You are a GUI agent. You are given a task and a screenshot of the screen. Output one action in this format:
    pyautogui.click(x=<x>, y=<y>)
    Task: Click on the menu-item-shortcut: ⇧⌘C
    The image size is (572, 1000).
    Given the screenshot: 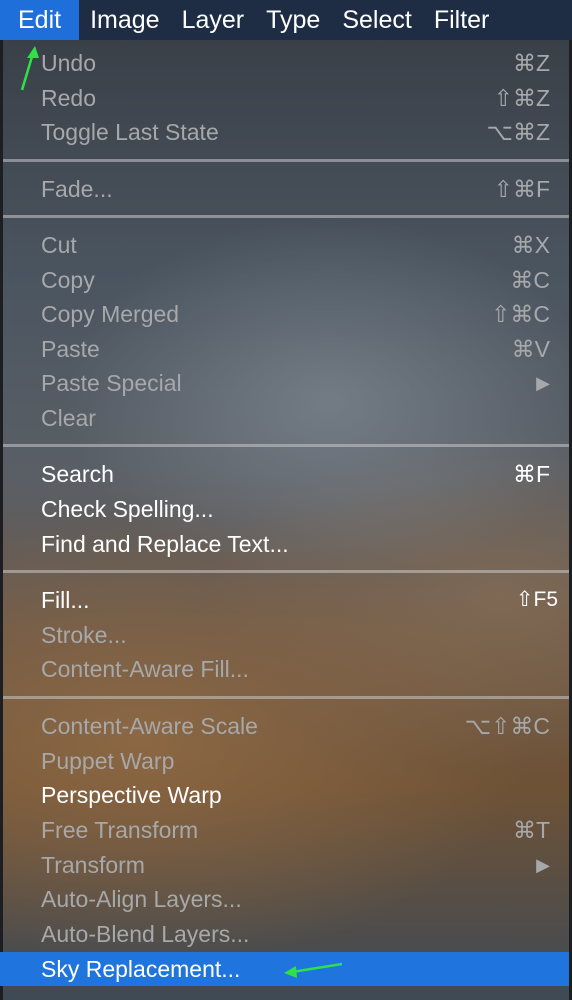 What is the action you would take?
    pyautogui.click(x=520, y=314)
    